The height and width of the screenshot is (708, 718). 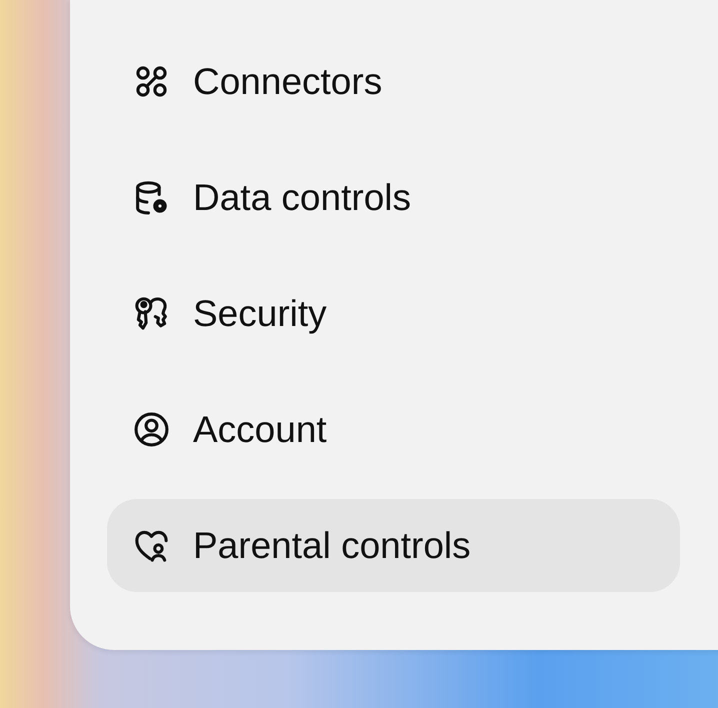 I want to click on keys-icon, so click(x=151, y=313).